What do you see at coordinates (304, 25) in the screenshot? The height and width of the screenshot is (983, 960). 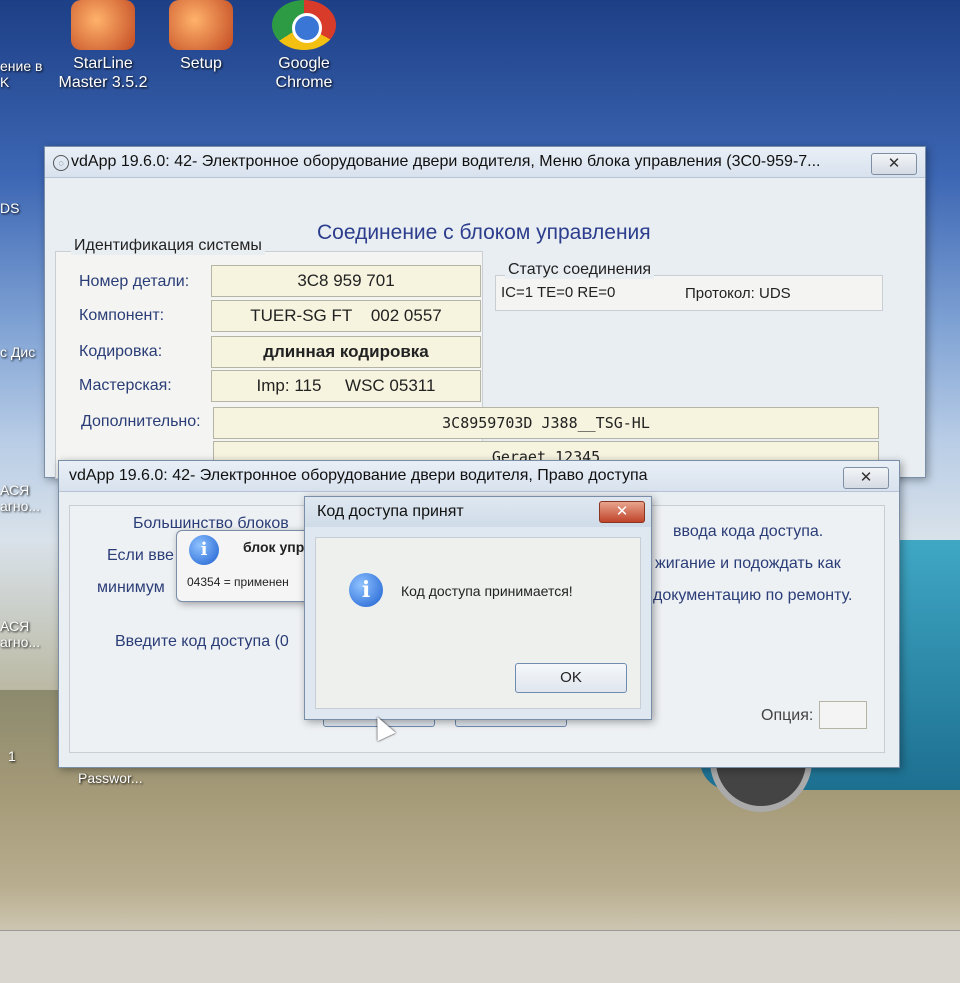 I see `chrome-icon` at bounding box center [304, 25].